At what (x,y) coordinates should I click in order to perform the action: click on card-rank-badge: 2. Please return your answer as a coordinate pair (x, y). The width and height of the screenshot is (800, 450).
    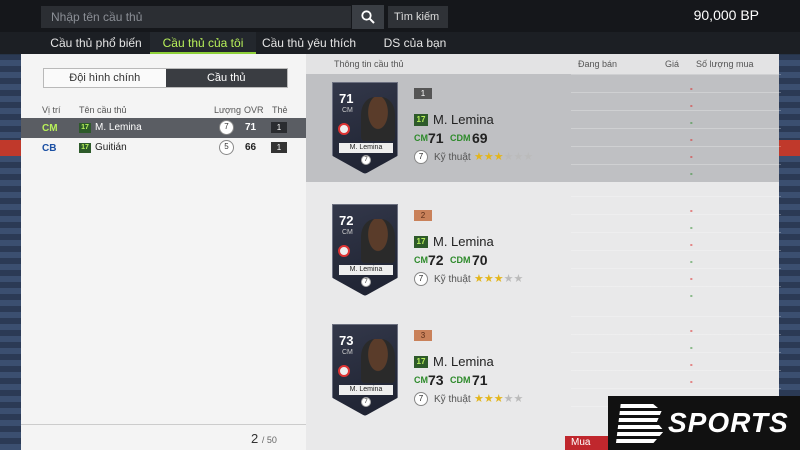
    Looking at the image, I should click on (423, 215).